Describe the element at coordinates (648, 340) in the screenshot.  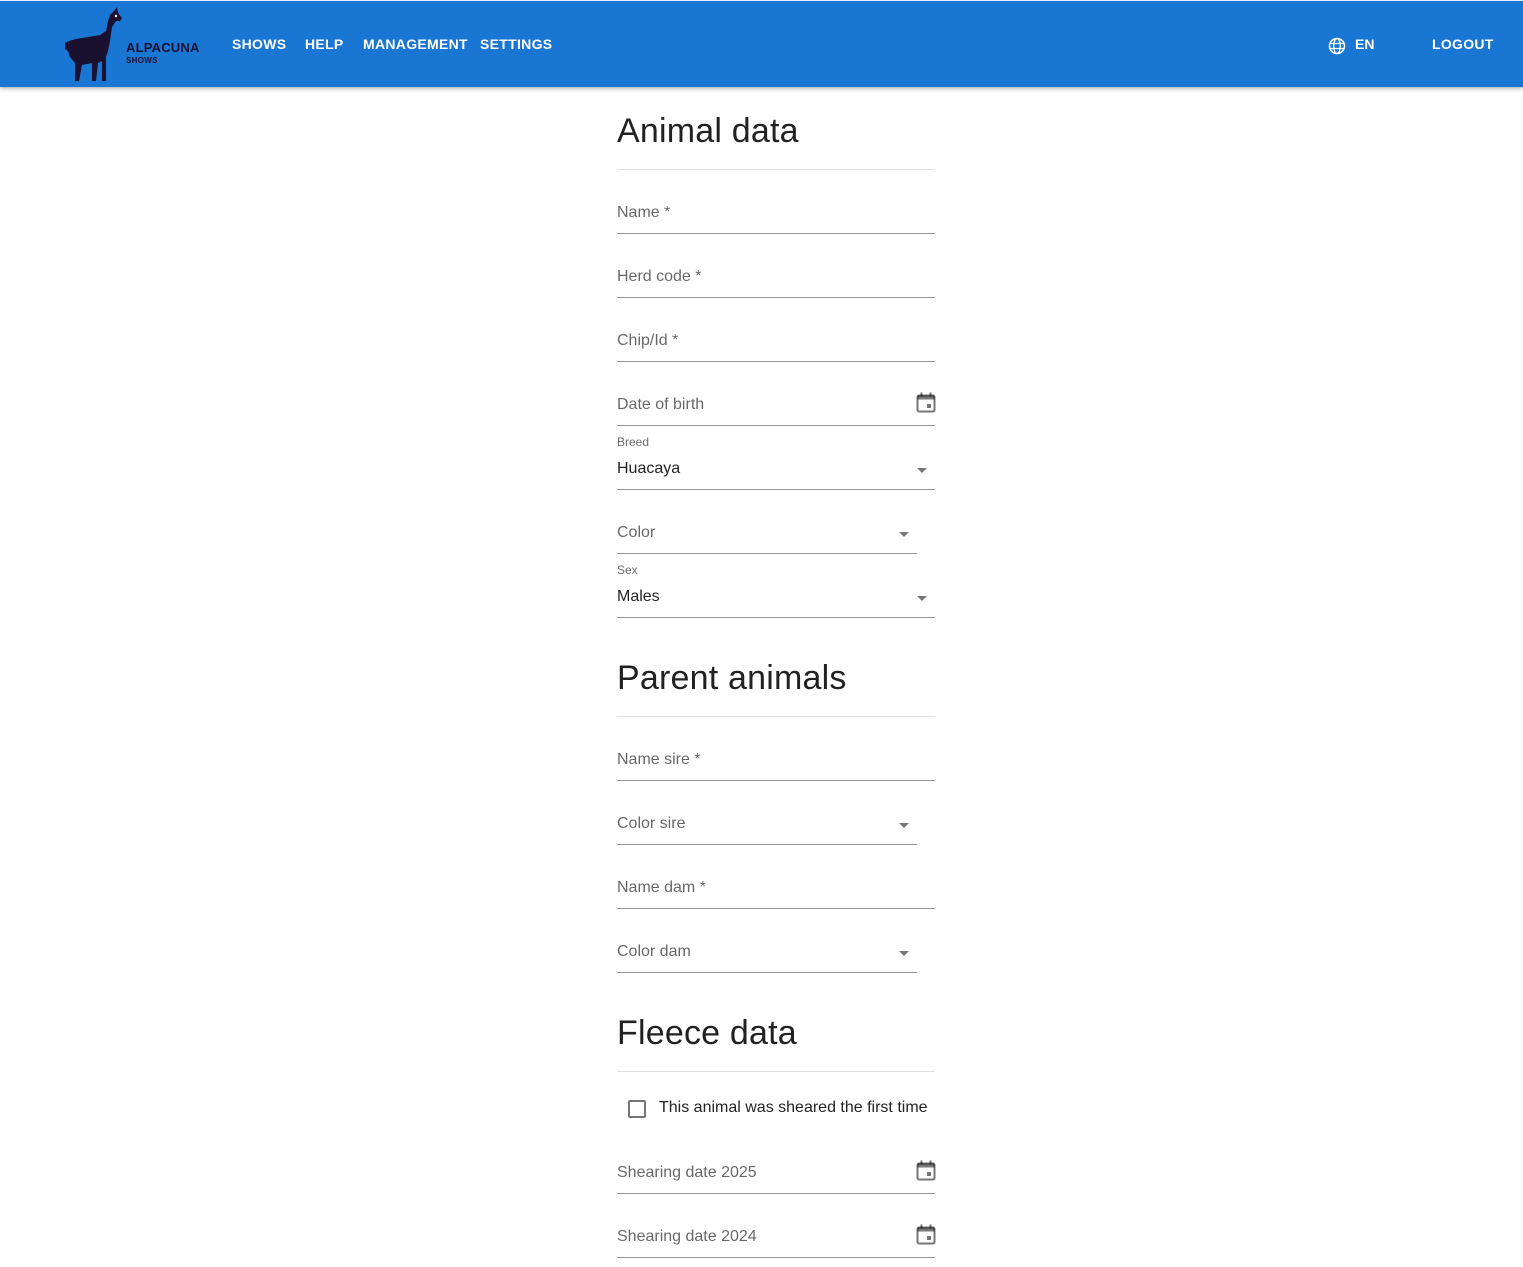
I see `chip-id-label: Chip/Id *` at that location.